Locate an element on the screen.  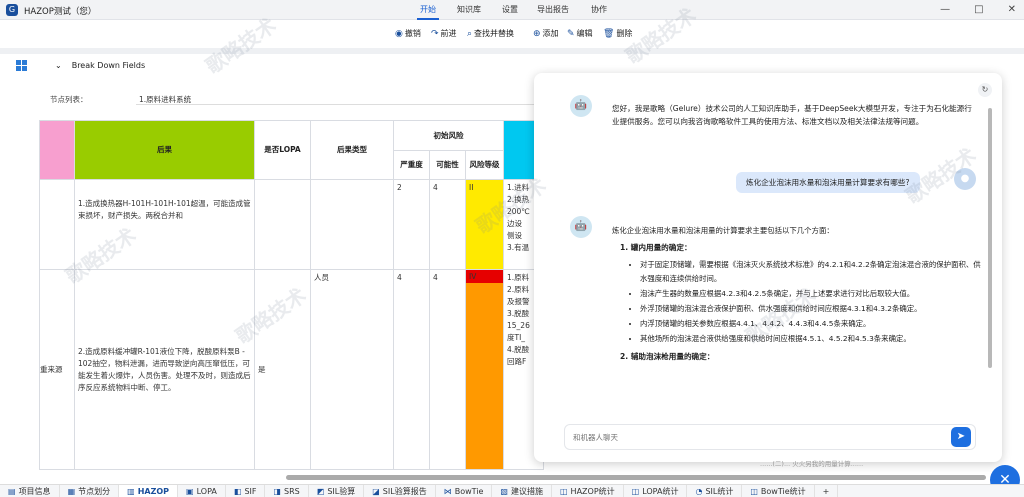
undo-button: ◉ 撤销 is located at coordinates (408, 33).